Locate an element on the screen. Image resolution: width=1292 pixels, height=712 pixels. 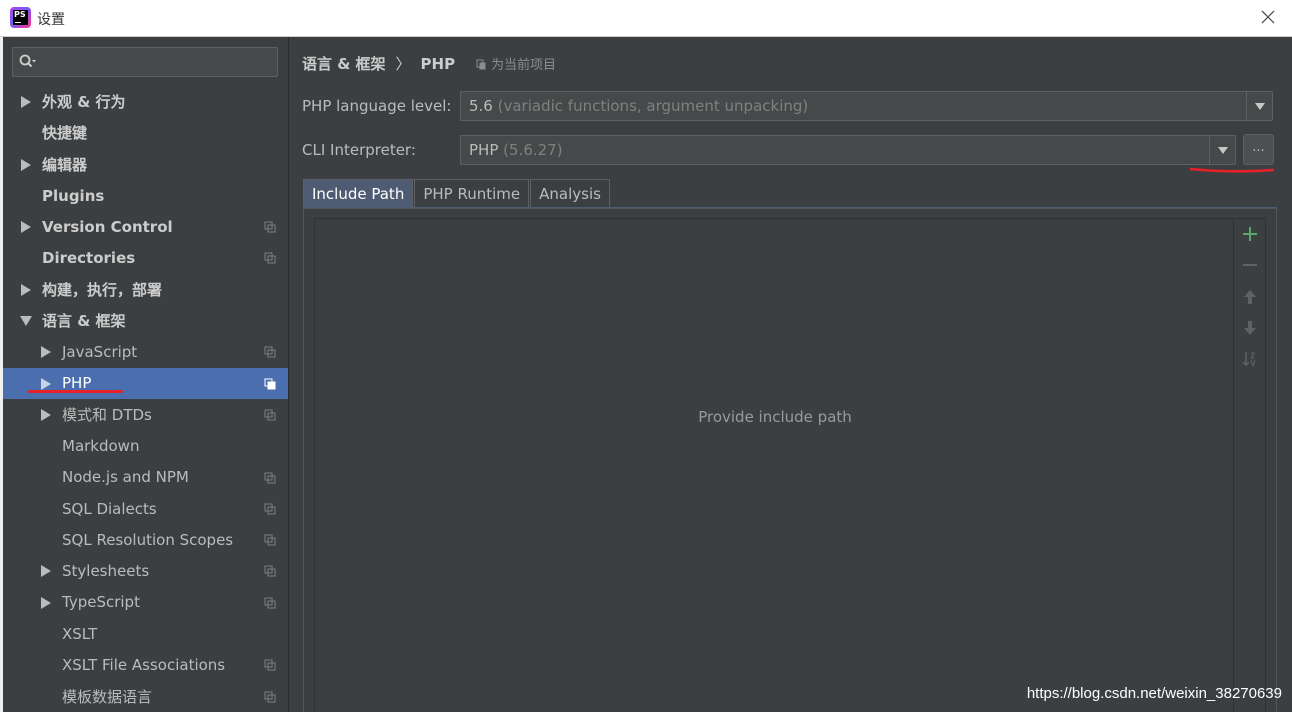
sidebar-item: Stylesheets is located at coordinates (144, 570).